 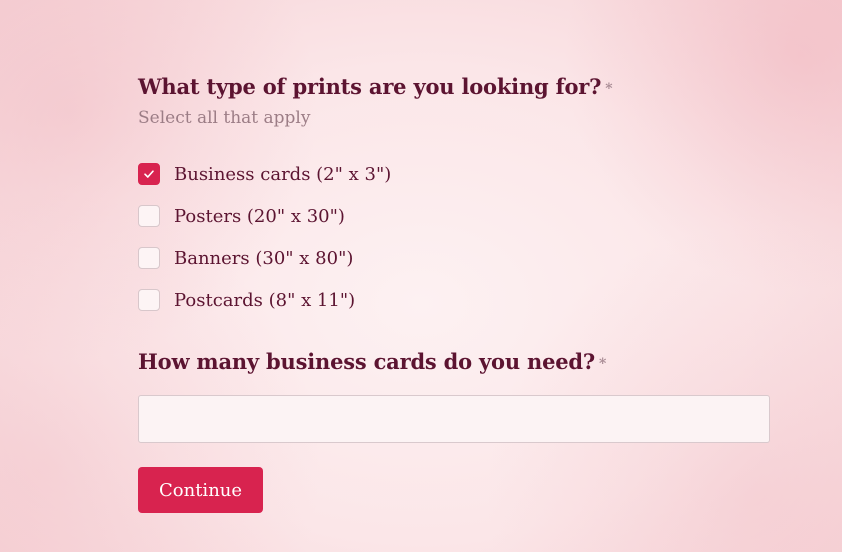 What do you see at coordinates (454, 419) in the screenshot?
I see `quantity-input` at bounding box center [454, 419].